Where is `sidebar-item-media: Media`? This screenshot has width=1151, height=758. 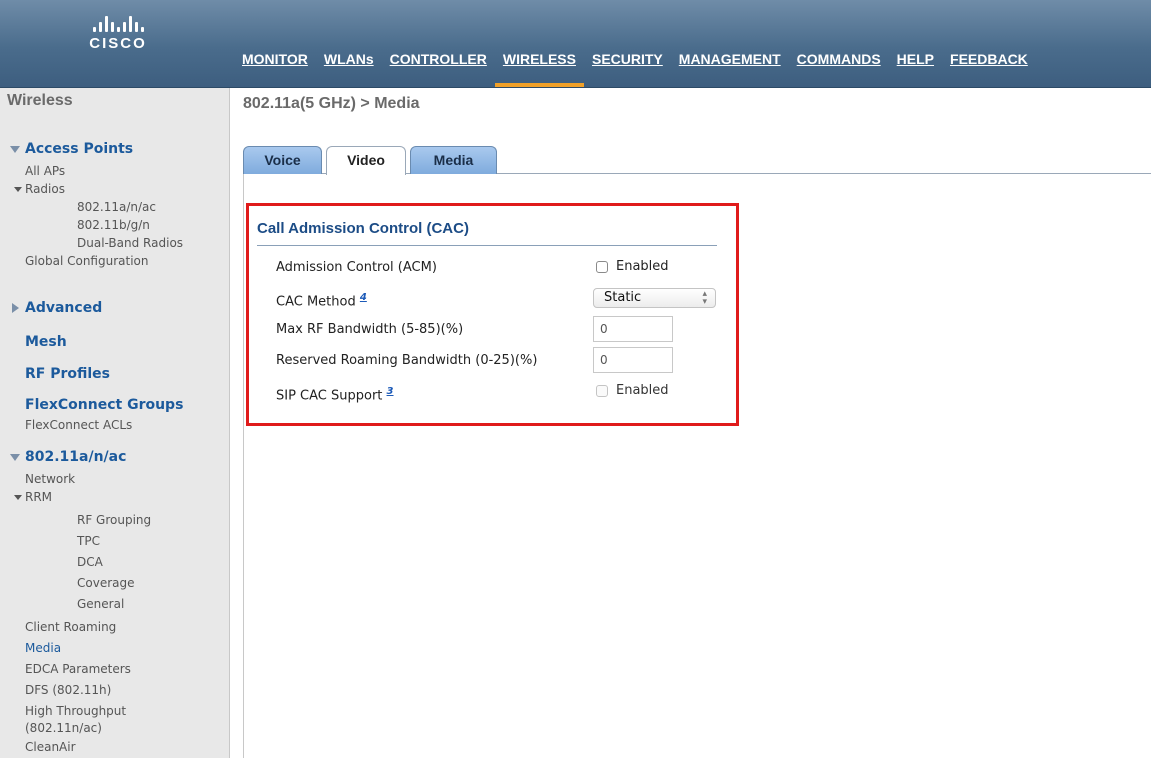
sidebar-item-media: Media is located at coordinates (43, 648).